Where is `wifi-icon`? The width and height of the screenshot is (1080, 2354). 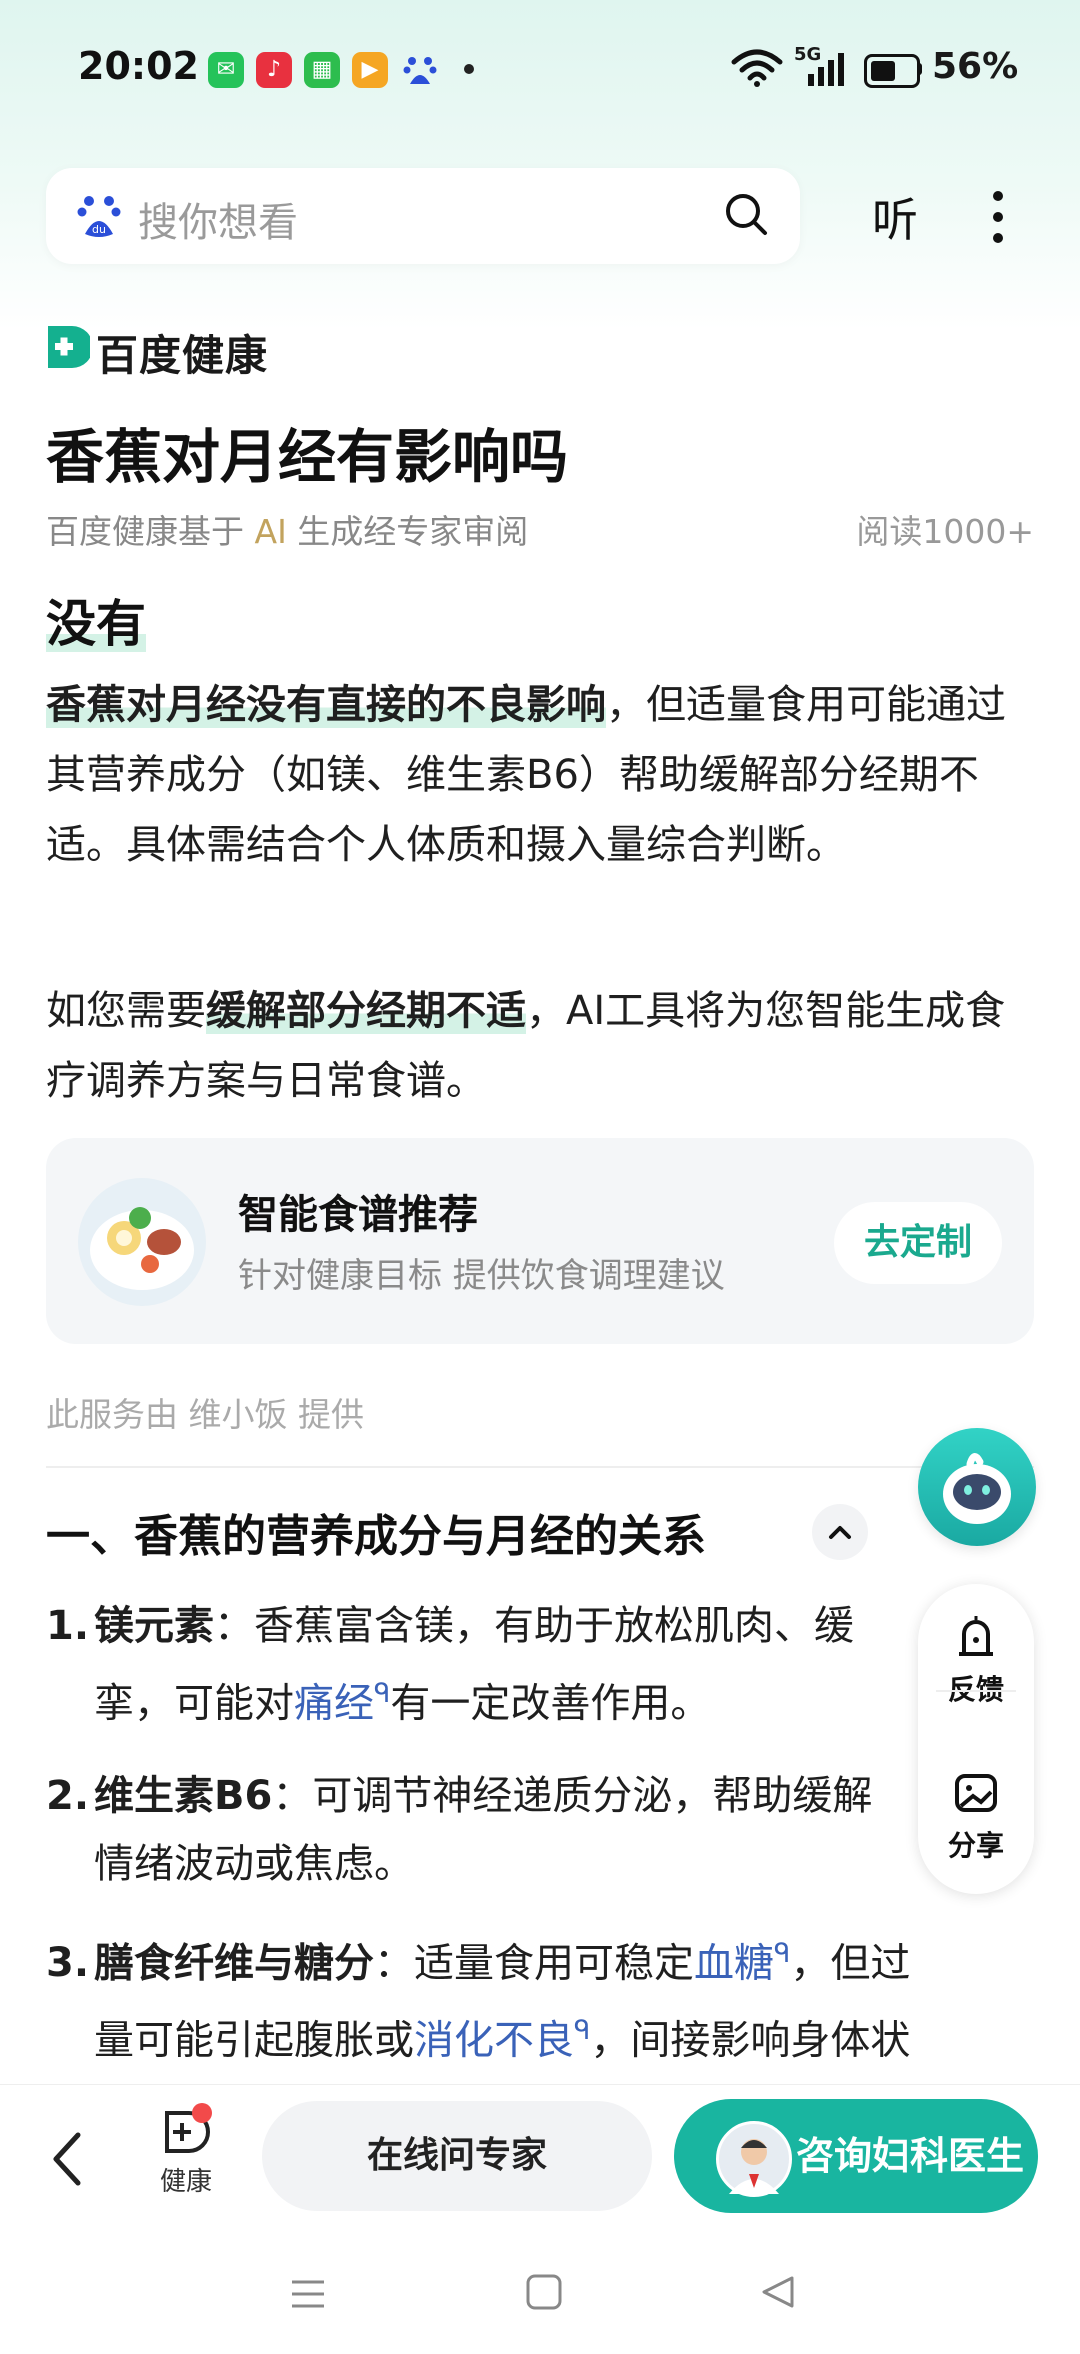
wifi-icon is located at coordinates (757, 70).